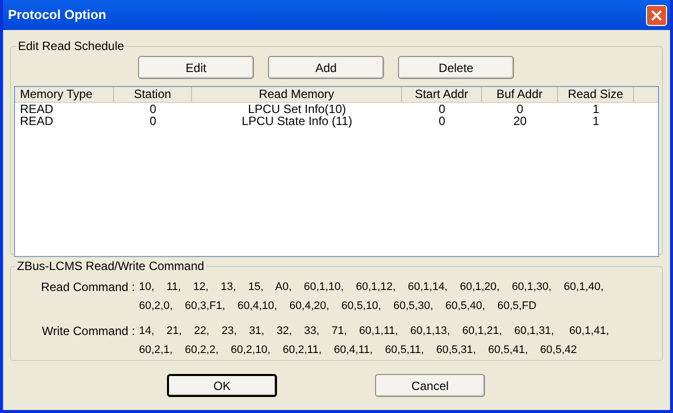 This screenshot has width=673, height=413. What do you see at coordinates (371, 287) in the screenshot?
I see `command-list: 10, 11, 12, 13, 15, A0, 60,1,10, 60,1,12, 60,1,14, 60,1,20, 60,1,30, 60,1,40,` at bounding box center [371, 287].